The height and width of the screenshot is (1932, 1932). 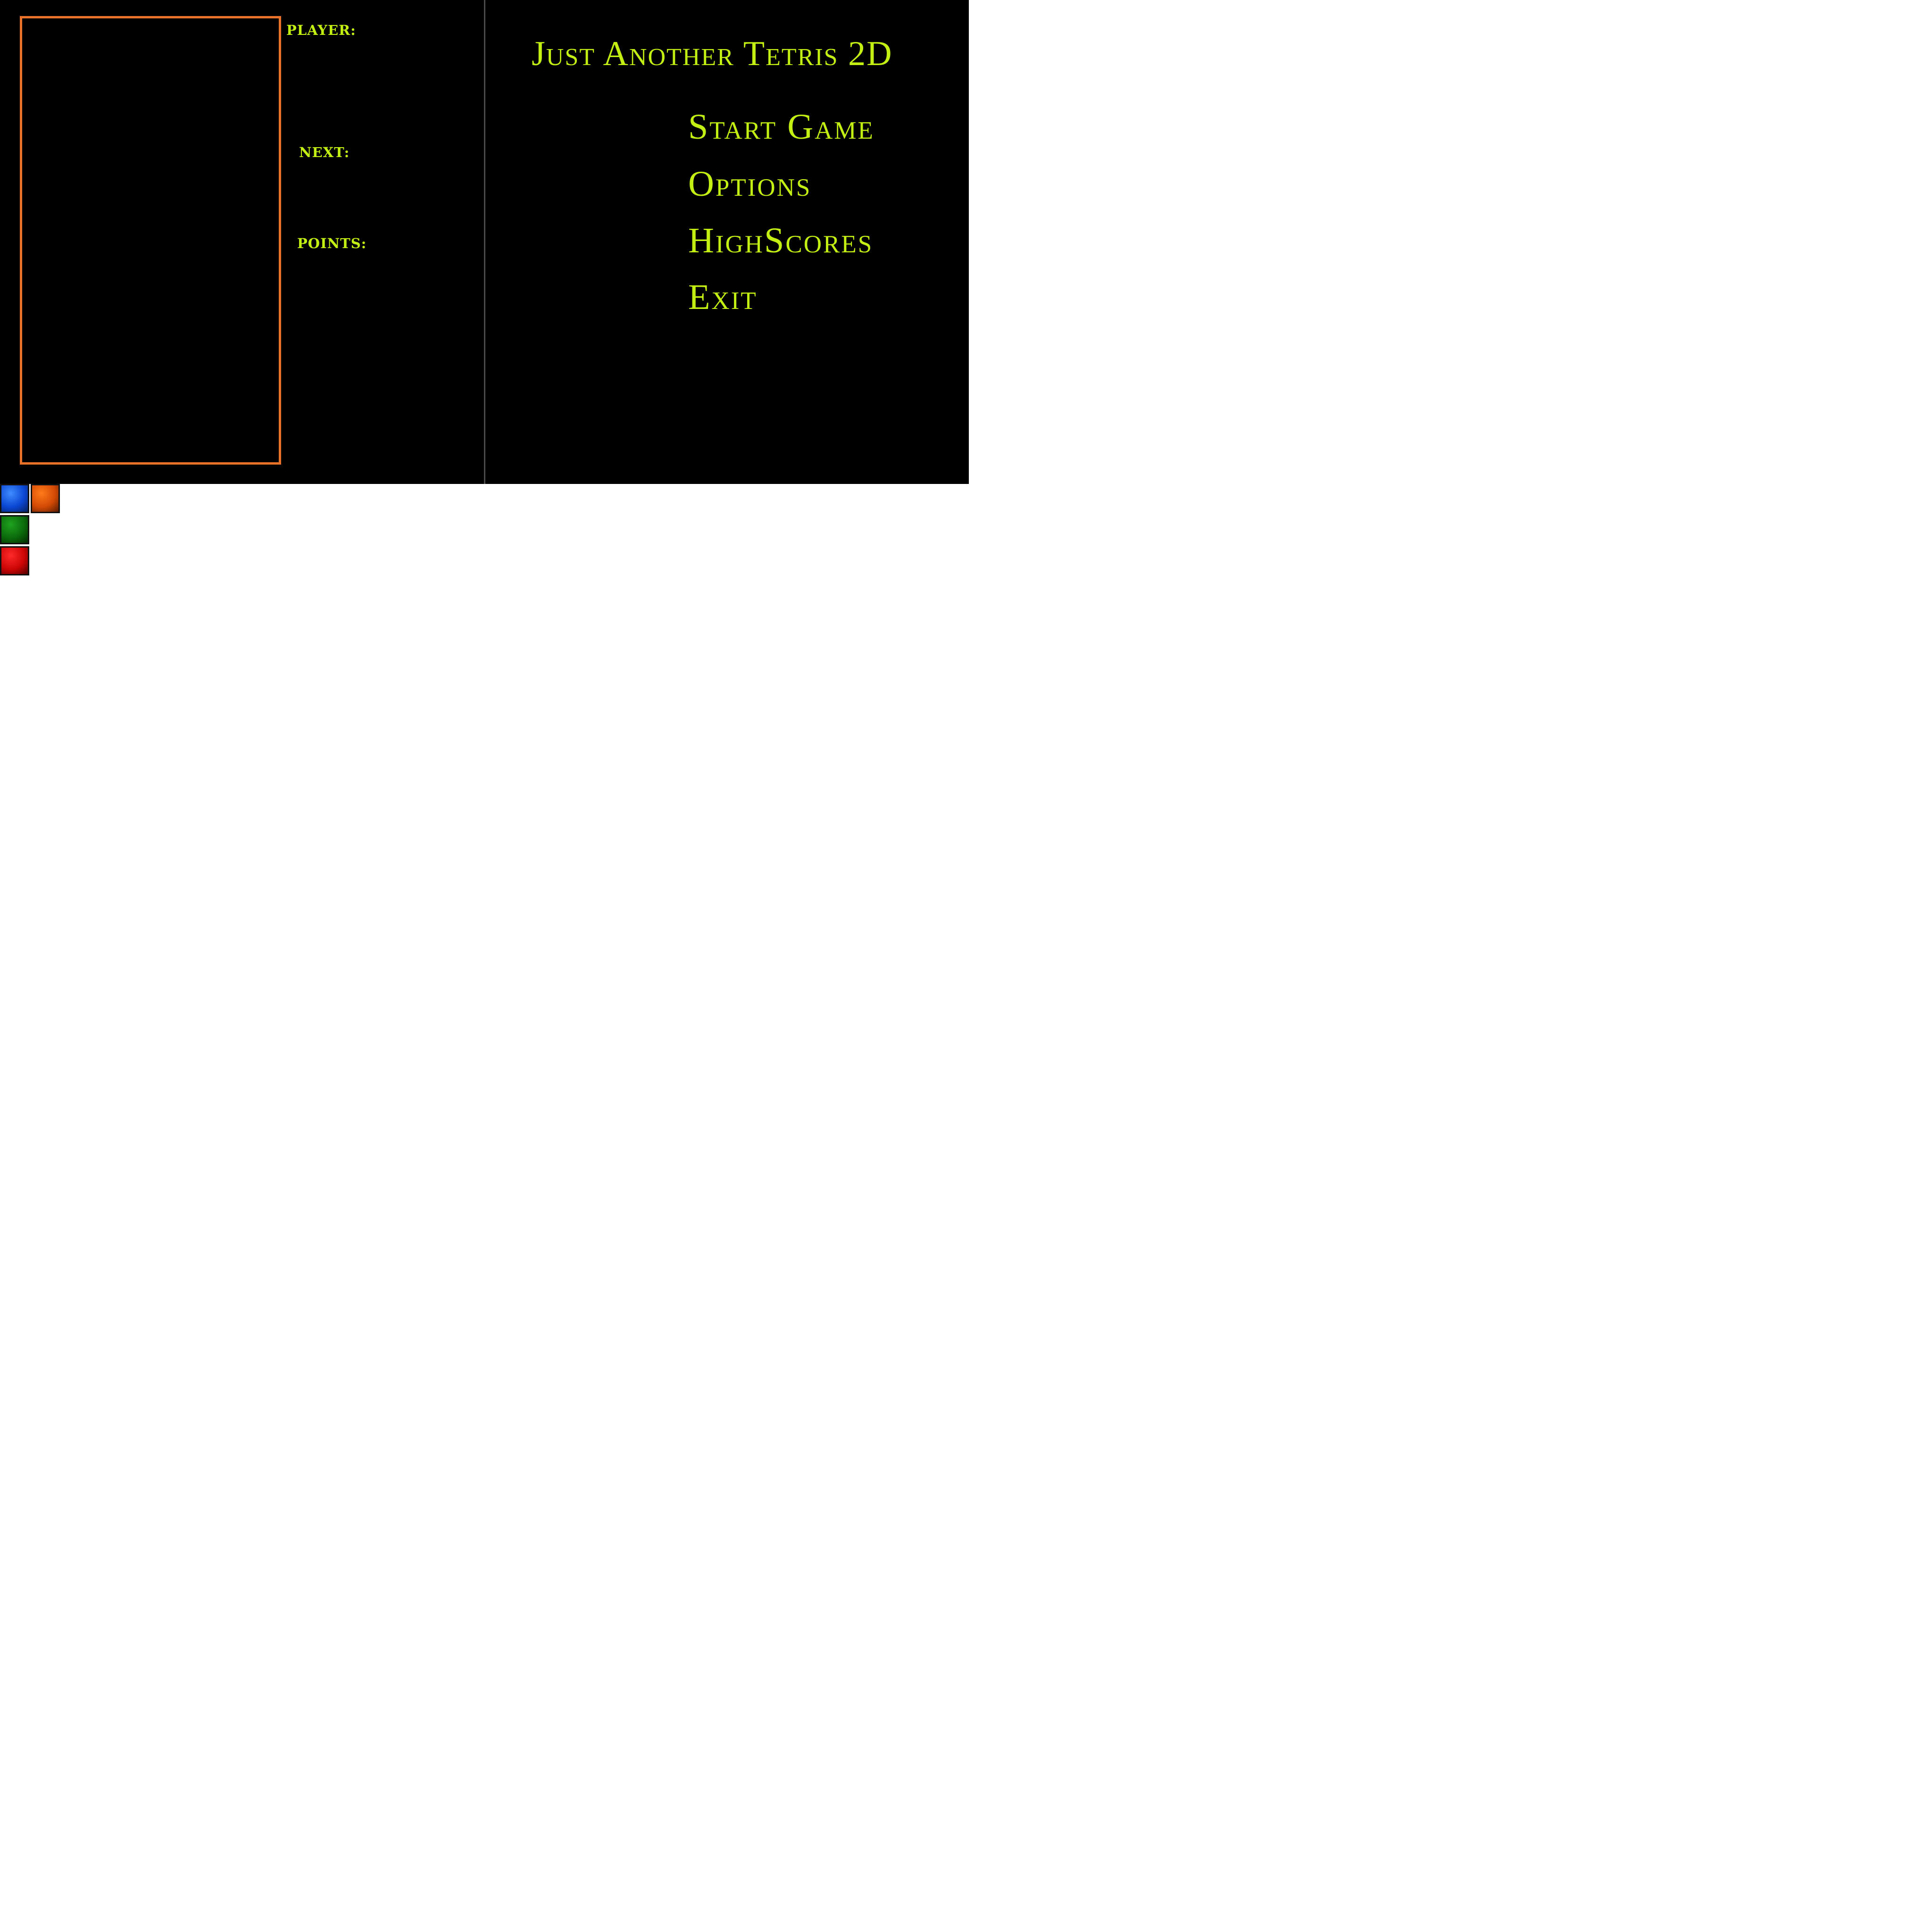 I want to click on exit-button: Exit, so click(x=723, y=298).